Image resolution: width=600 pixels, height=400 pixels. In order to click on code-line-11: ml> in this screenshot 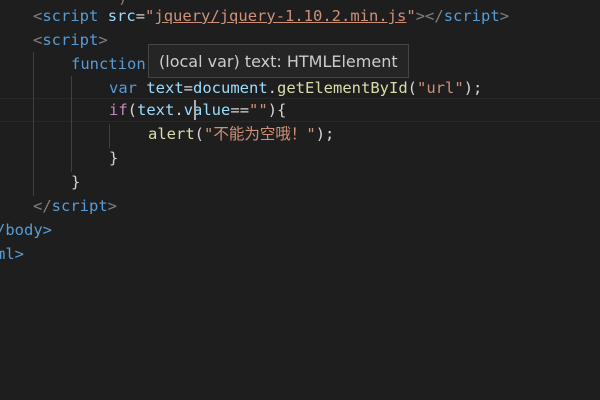, I will do `click(12, 254)`.